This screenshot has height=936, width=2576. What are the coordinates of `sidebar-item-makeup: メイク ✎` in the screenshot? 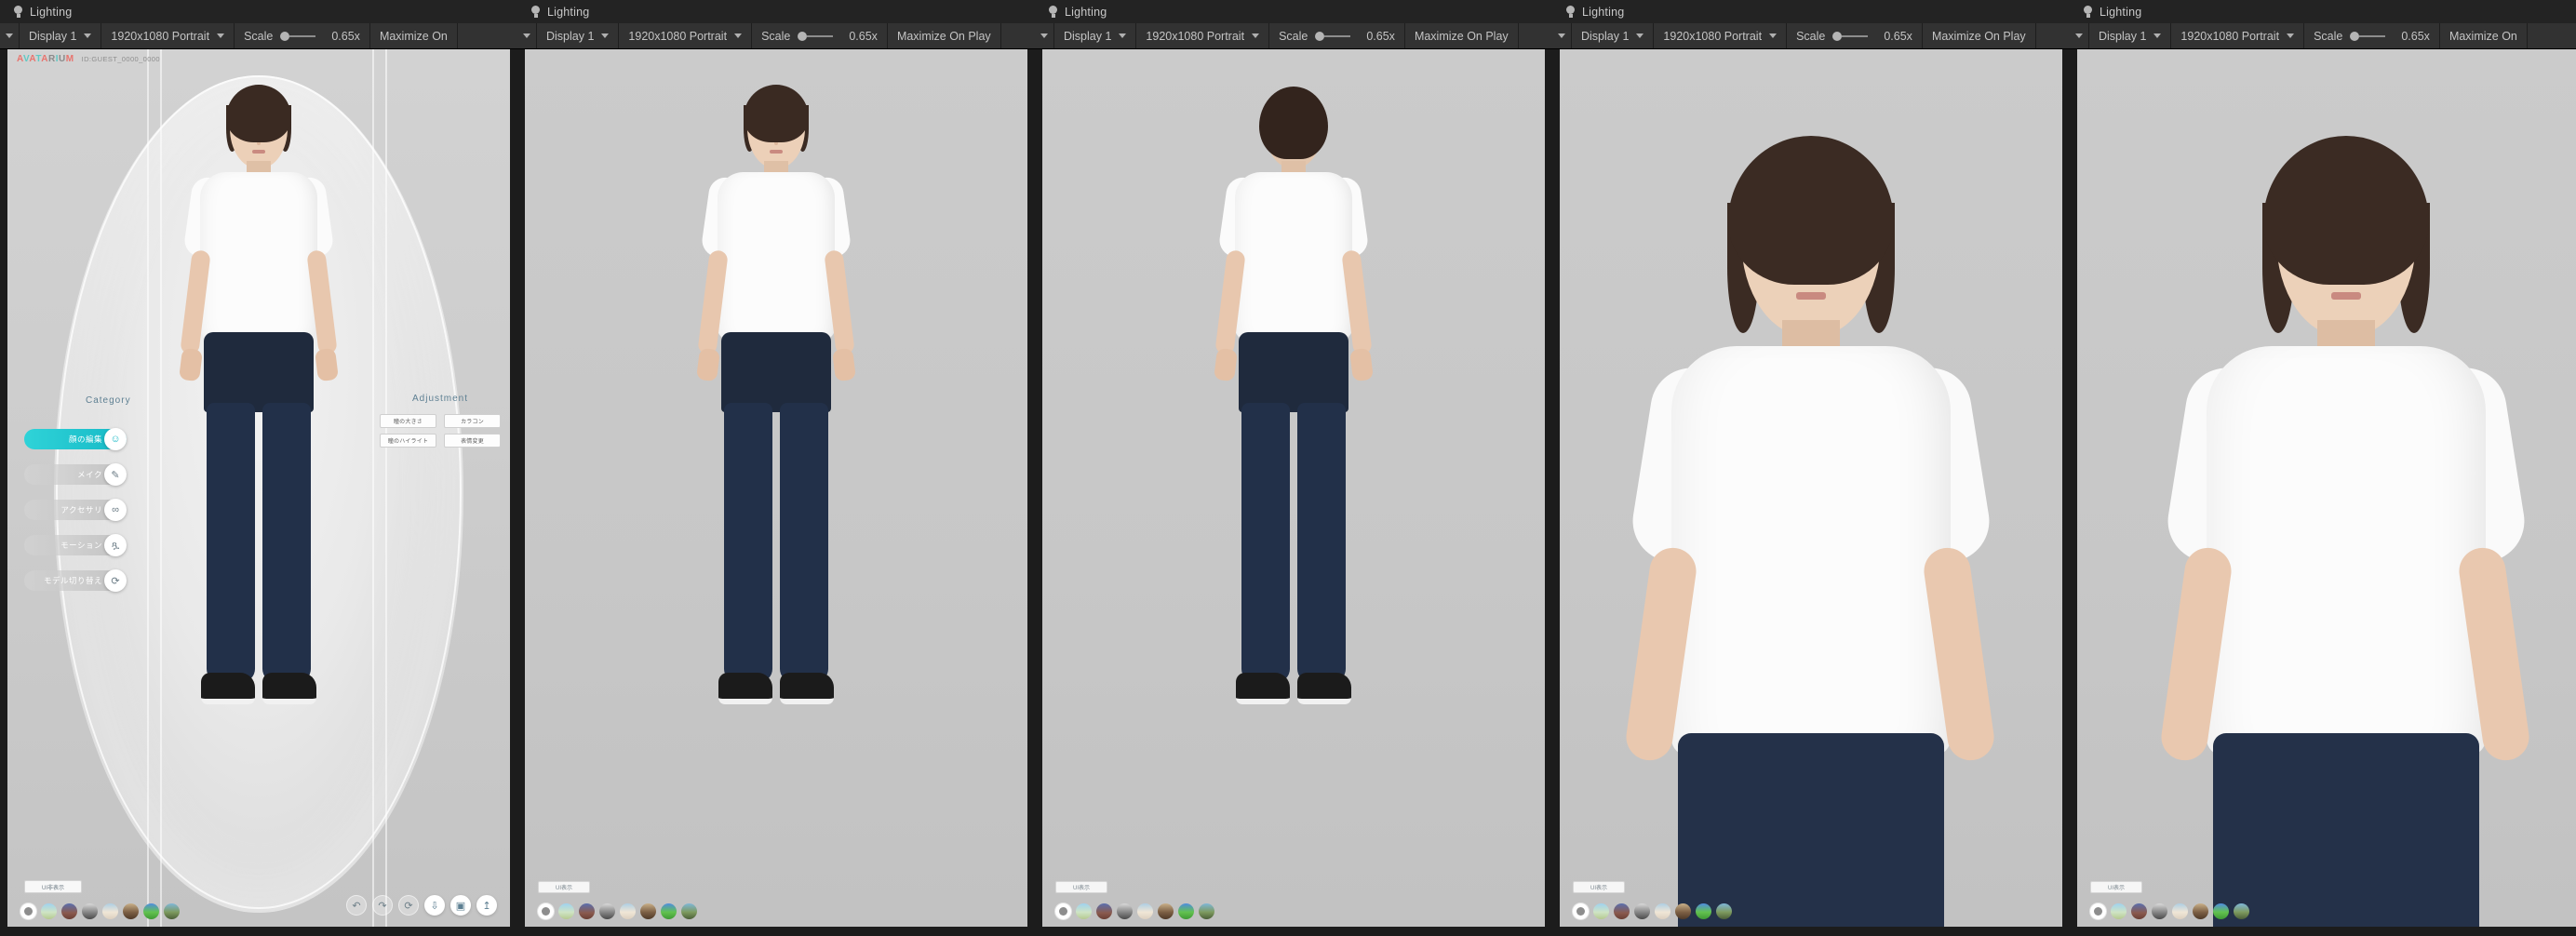 It's located at (75, 474).